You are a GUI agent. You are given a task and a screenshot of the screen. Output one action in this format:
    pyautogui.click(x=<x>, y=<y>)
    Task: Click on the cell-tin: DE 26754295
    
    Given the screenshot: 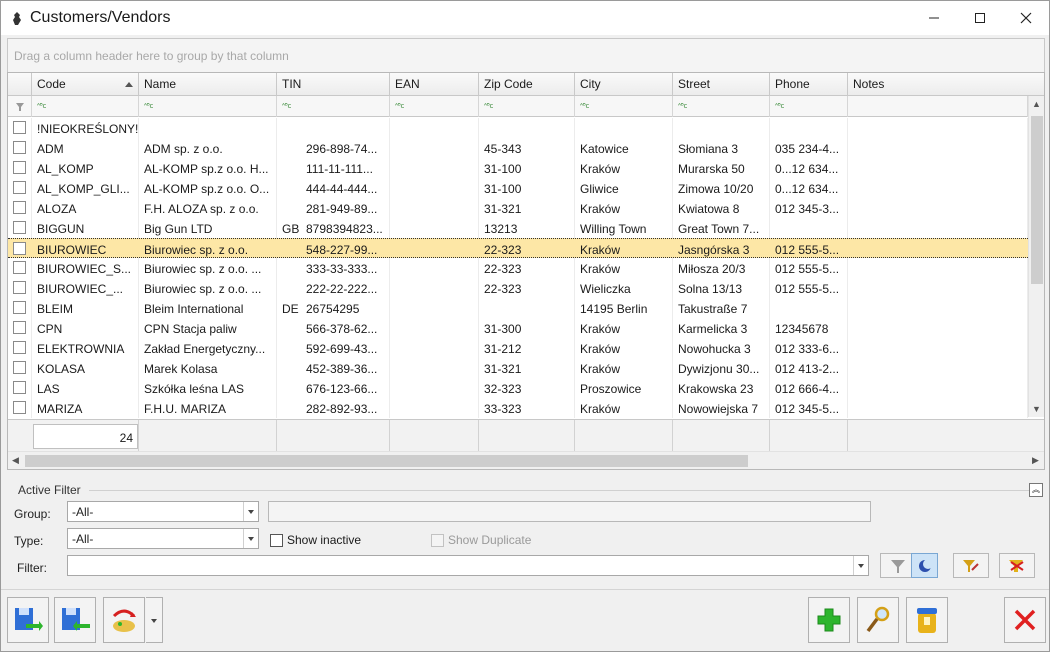 What is the action you would take?
    pyautogui.click(x=333, y=308)
    